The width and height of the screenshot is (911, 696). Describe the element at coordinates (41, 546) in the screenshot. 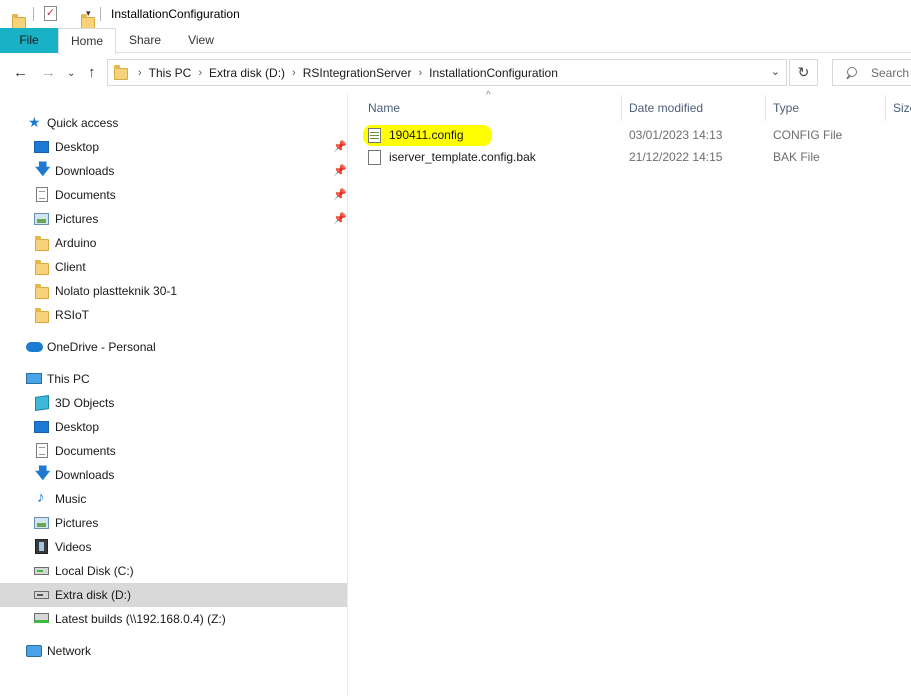

I see `videos-icon` at that location.